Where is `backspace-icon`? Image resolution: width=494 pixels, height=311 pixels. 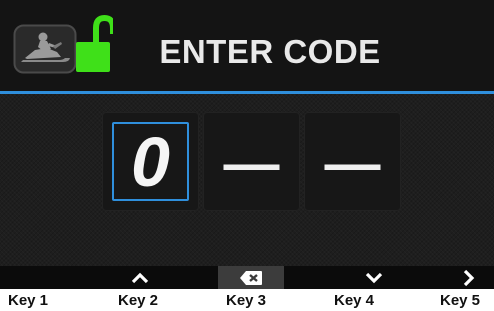
backspace-icon is located at coordinates (251, 277).